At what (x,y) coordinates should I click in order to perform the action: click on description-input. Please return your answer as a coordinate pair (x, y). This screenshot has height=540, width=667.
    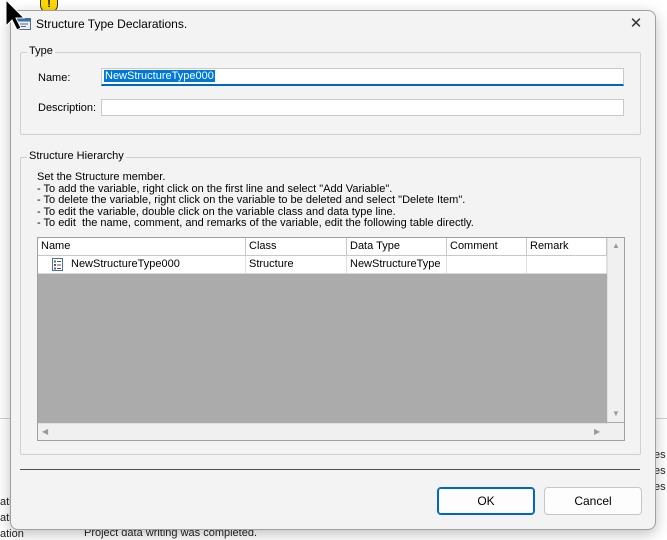
    Looking at the image, I should click on (362, 107).